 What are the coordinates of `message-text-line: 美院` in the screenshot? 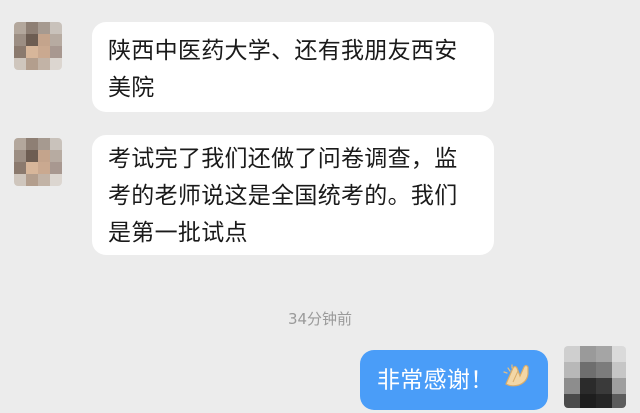 It's located at (131, 88).